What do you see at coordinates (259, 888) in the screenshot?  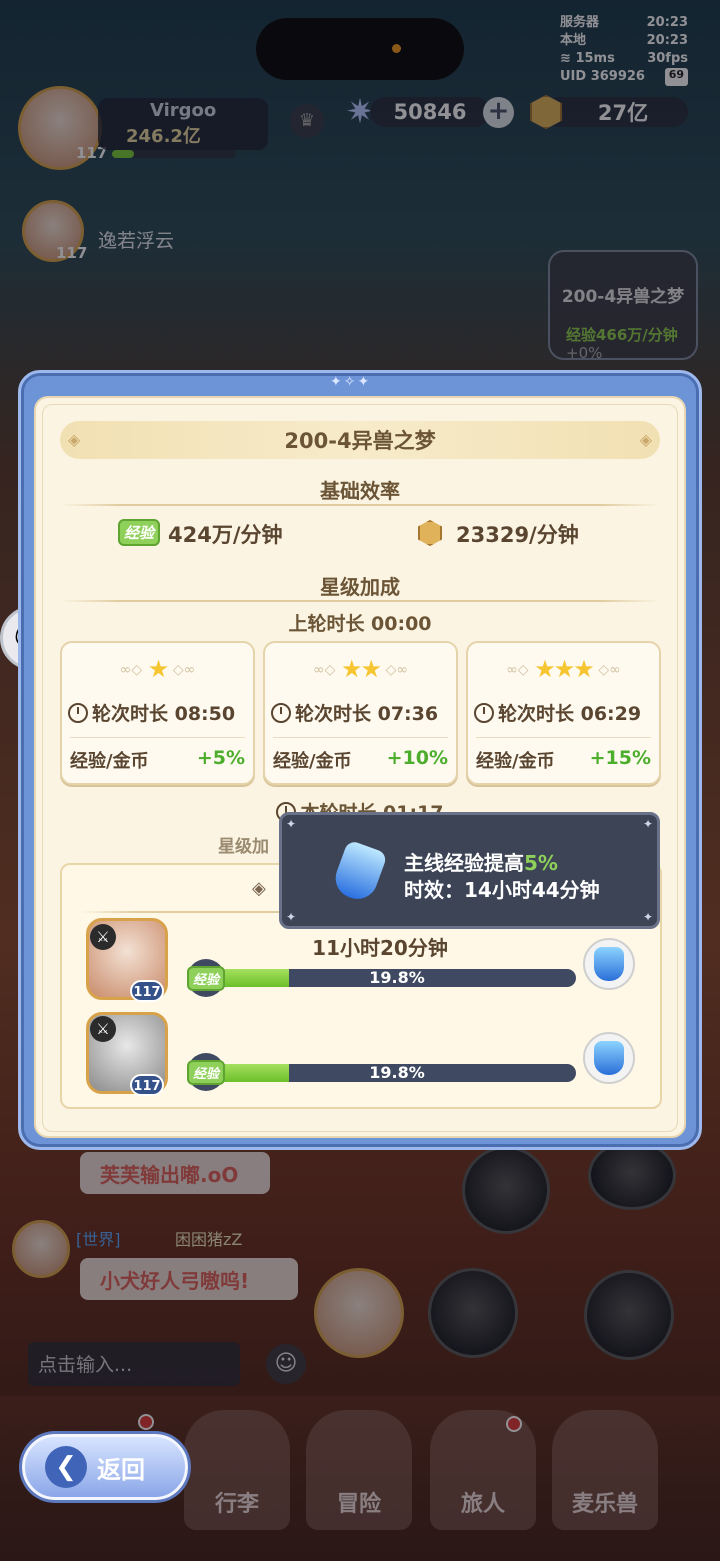 I see `panel-header-icon: ◈` at bounding box center [259, 888].